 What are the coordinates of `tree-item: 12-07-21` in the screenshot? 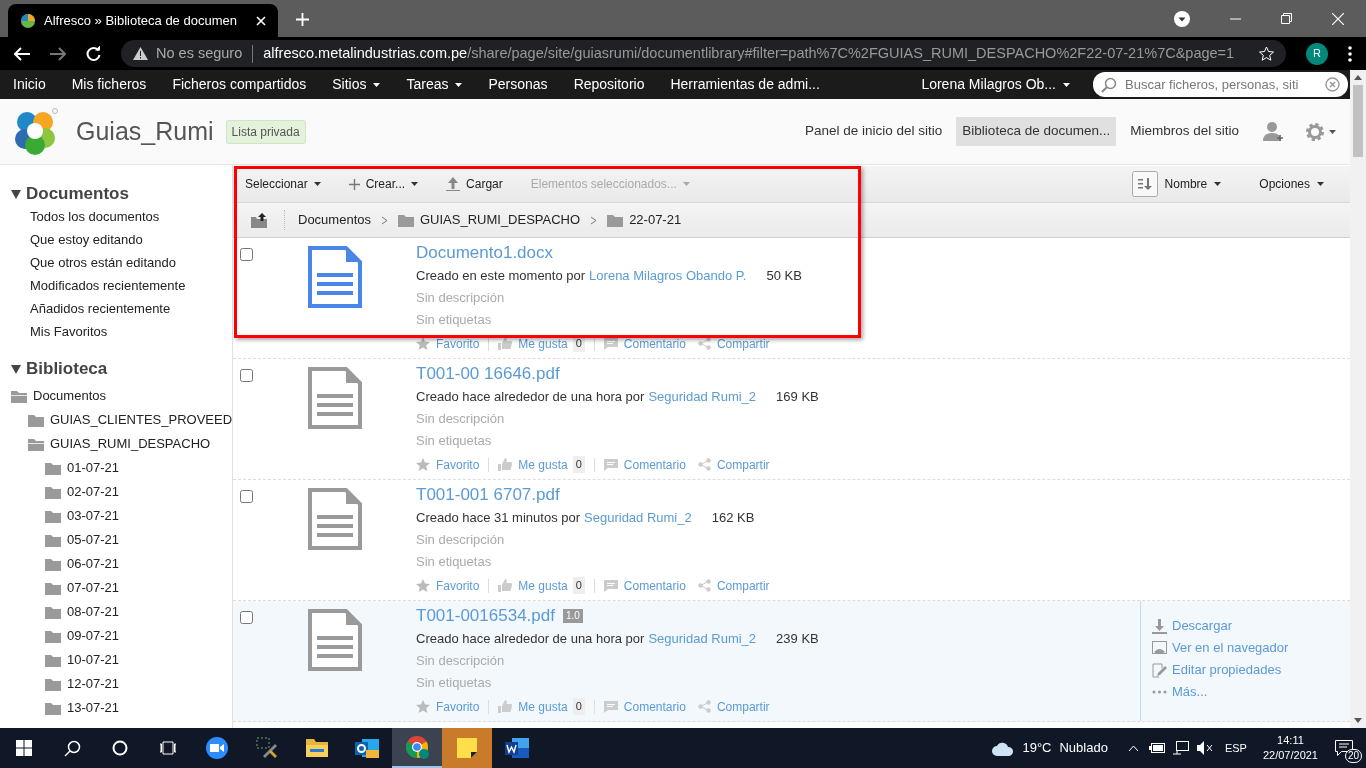 It's located at (93, 684).